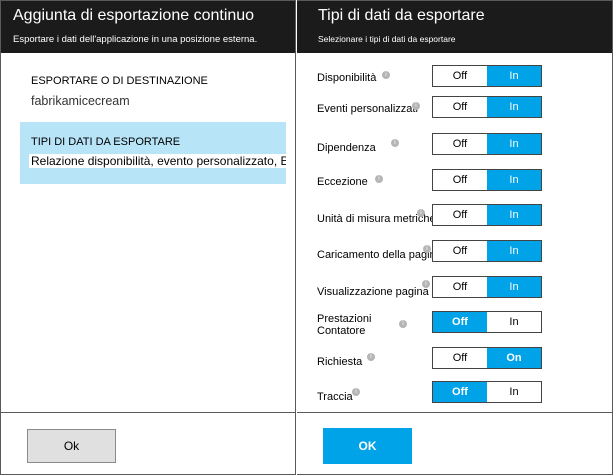 The height and width of the screenshot is (475, 613). What do you see at coordinates (514, 358) in the screenshot?
I see `toggle-on-option: On` at bounding box center [514, 358].